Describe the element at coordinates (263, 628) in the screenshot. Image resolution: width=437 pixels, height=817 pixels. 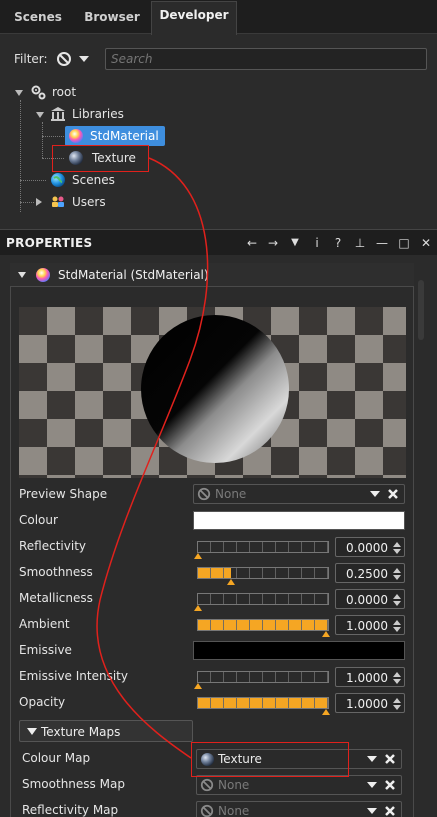
I see `ambient-slider` at that location.